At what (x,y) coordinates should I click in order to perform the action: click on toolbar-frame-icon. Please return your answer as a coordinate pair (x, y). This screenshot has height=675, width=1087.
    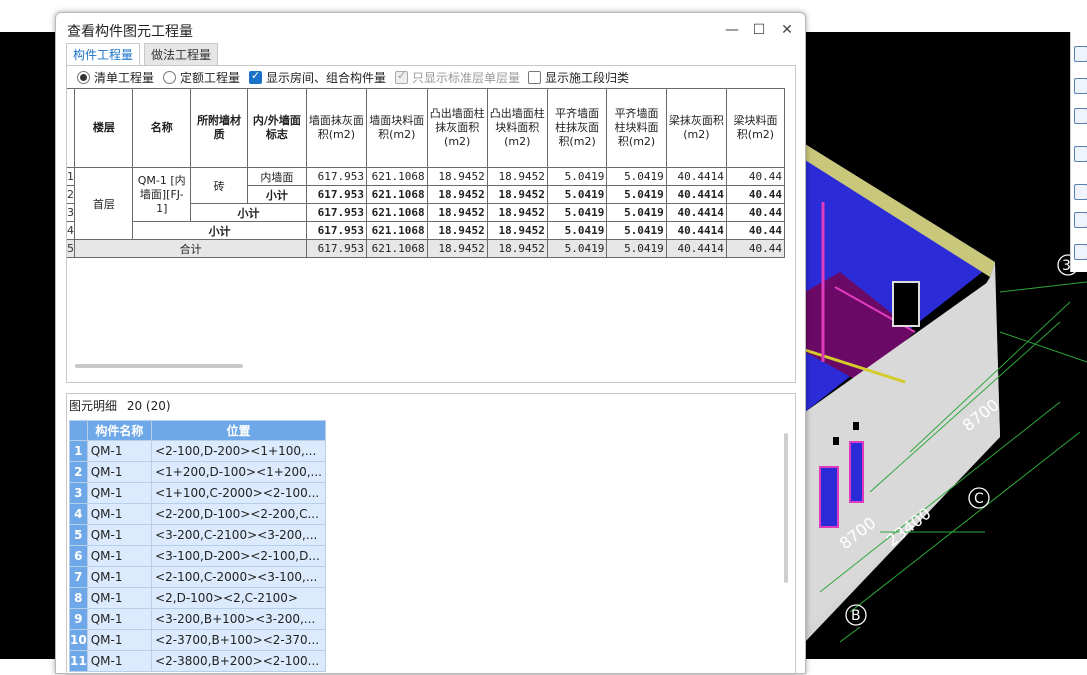
    Looking at the image, I should click on (1080, 192).